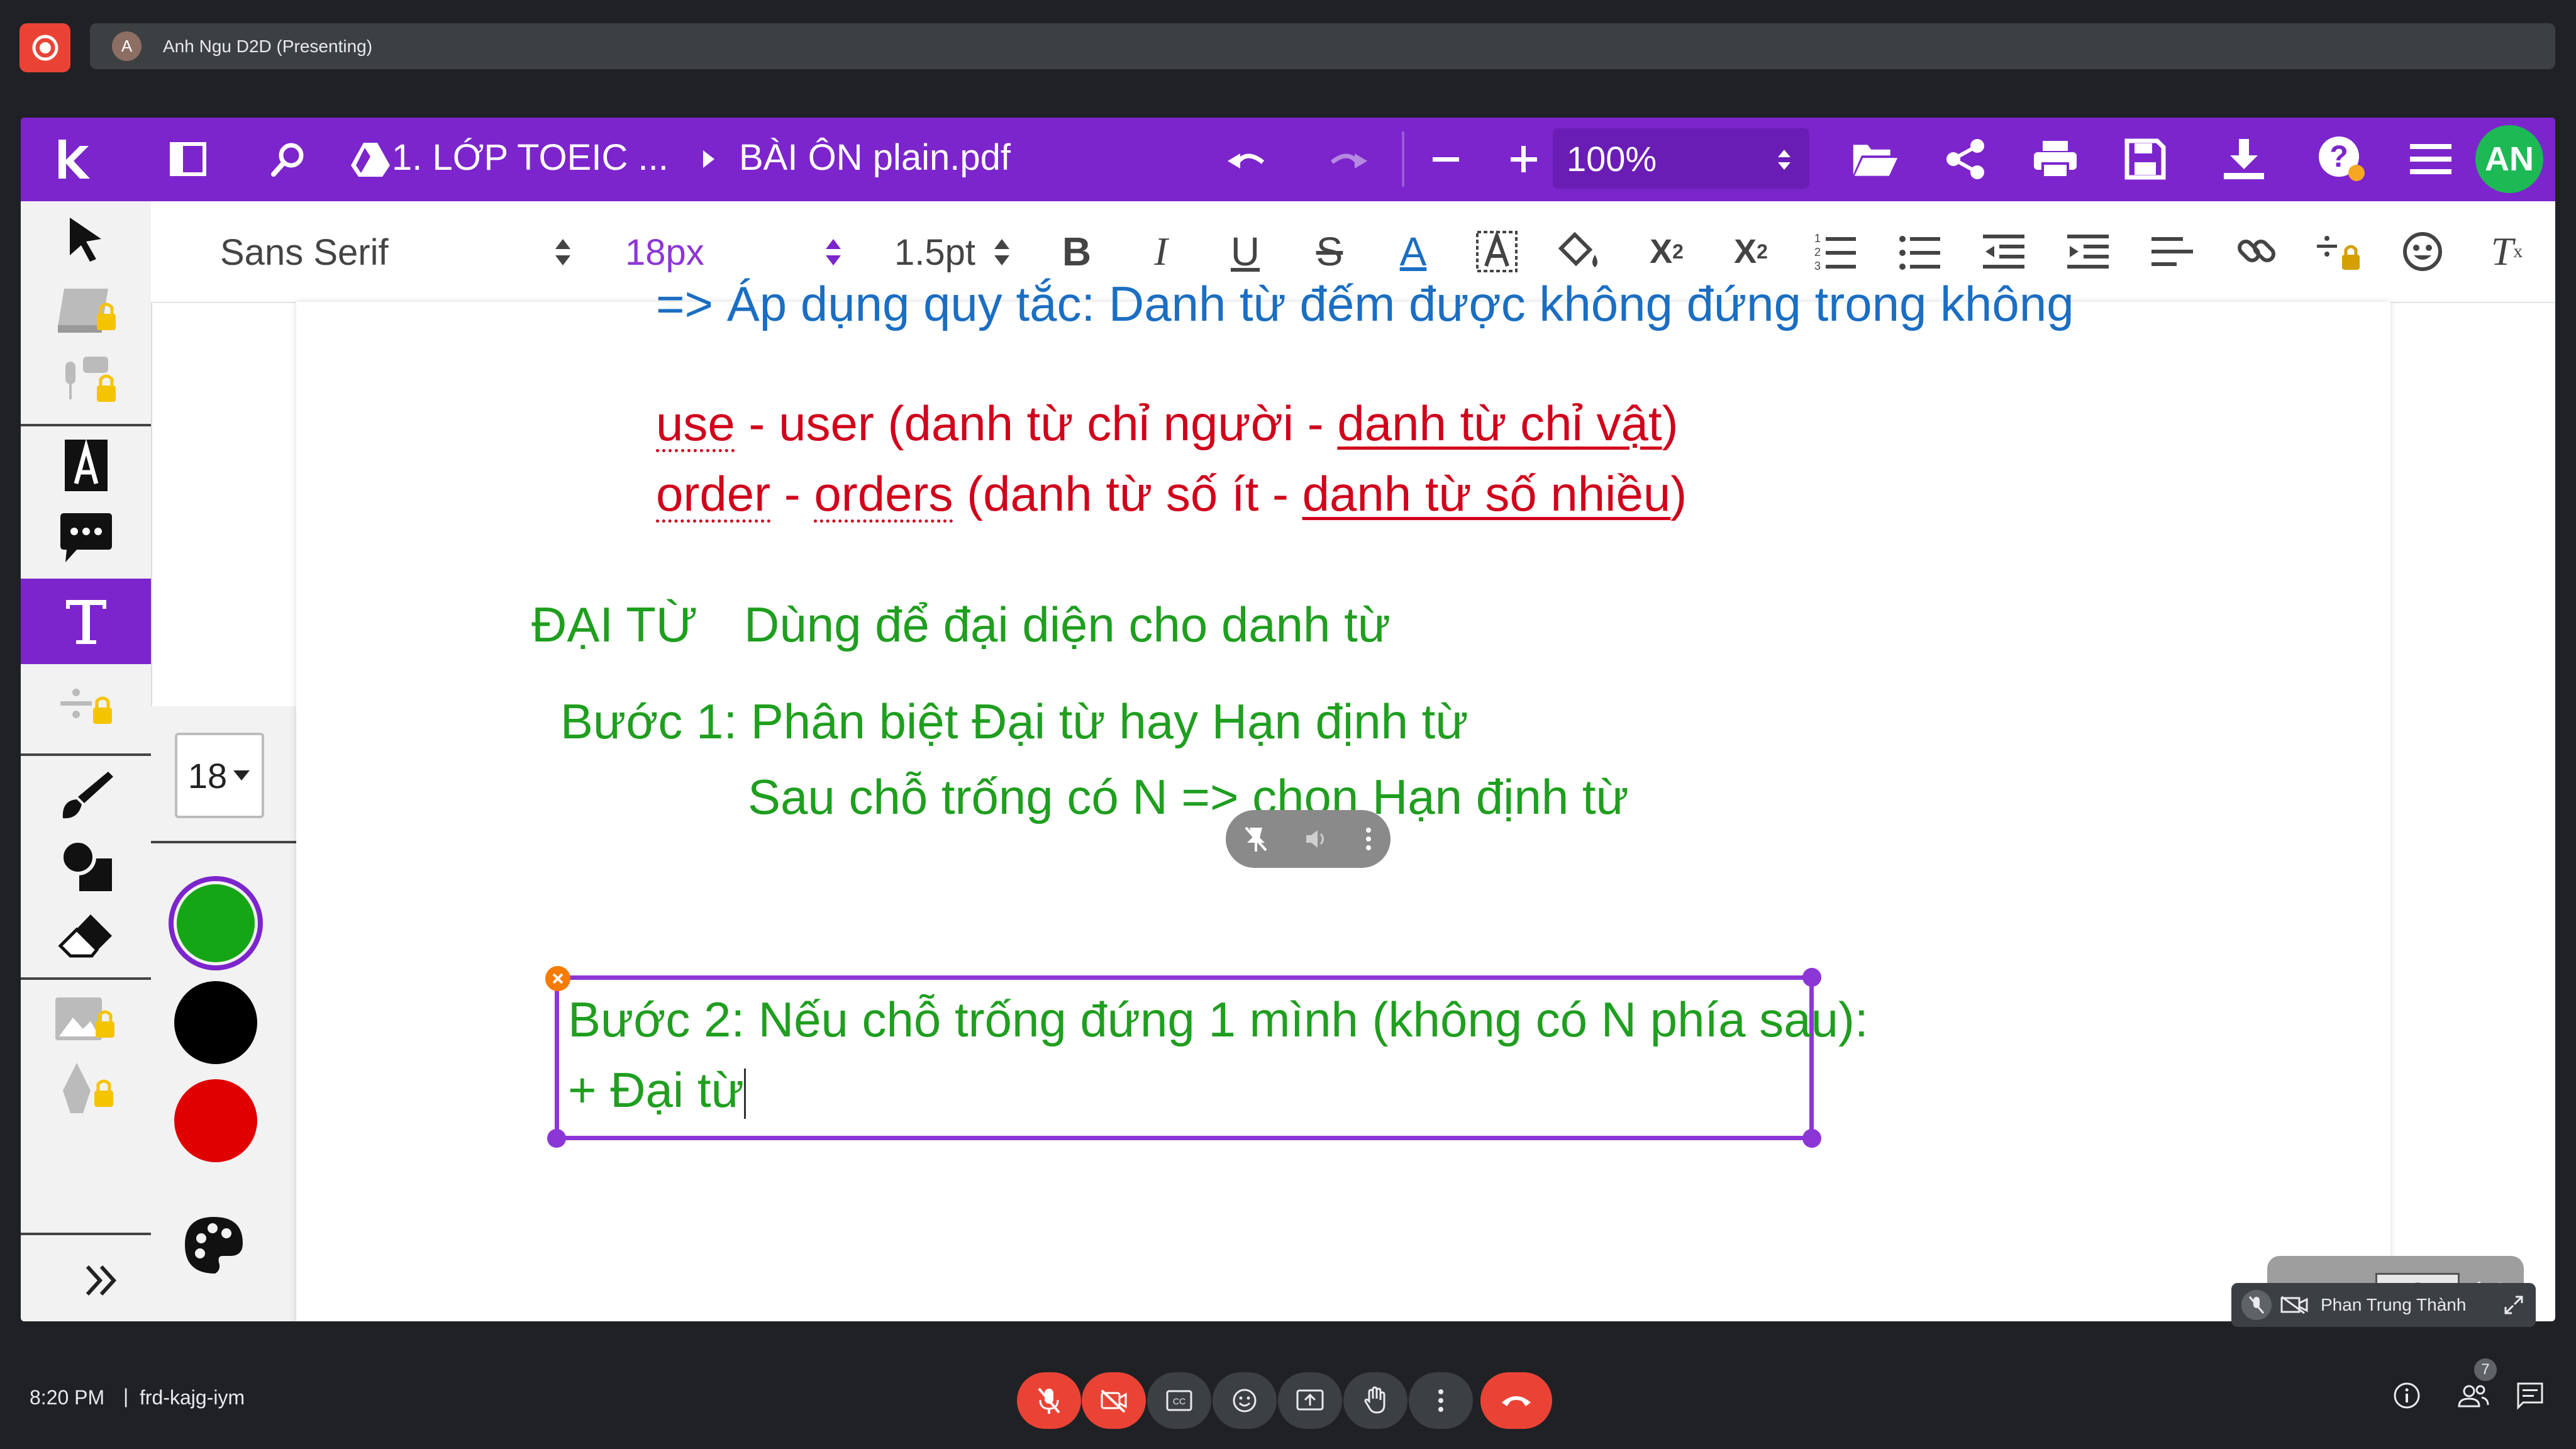  I want to click on file-name: BÀI ÔN plain.pdf, so click(875, 157).